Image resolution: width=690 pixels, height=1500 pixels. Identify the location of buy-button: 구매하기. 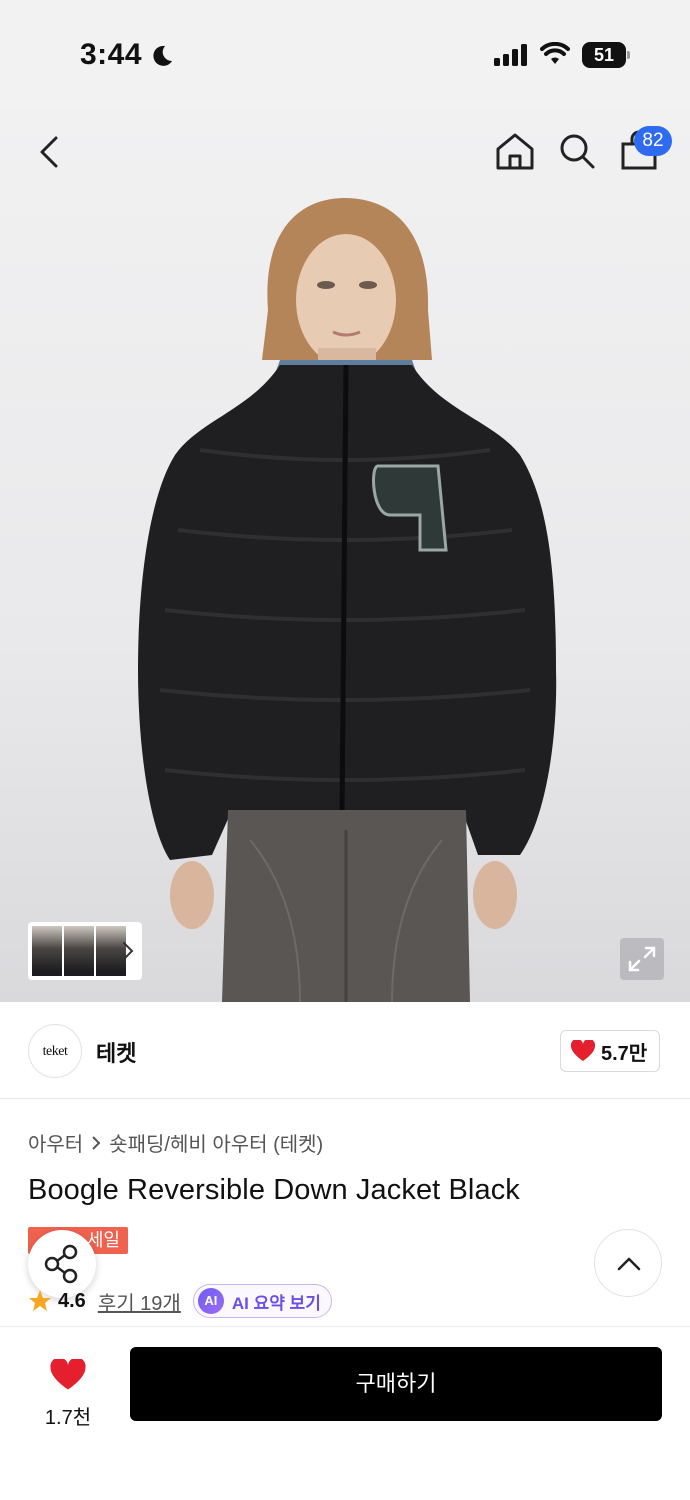
(396, 1384).